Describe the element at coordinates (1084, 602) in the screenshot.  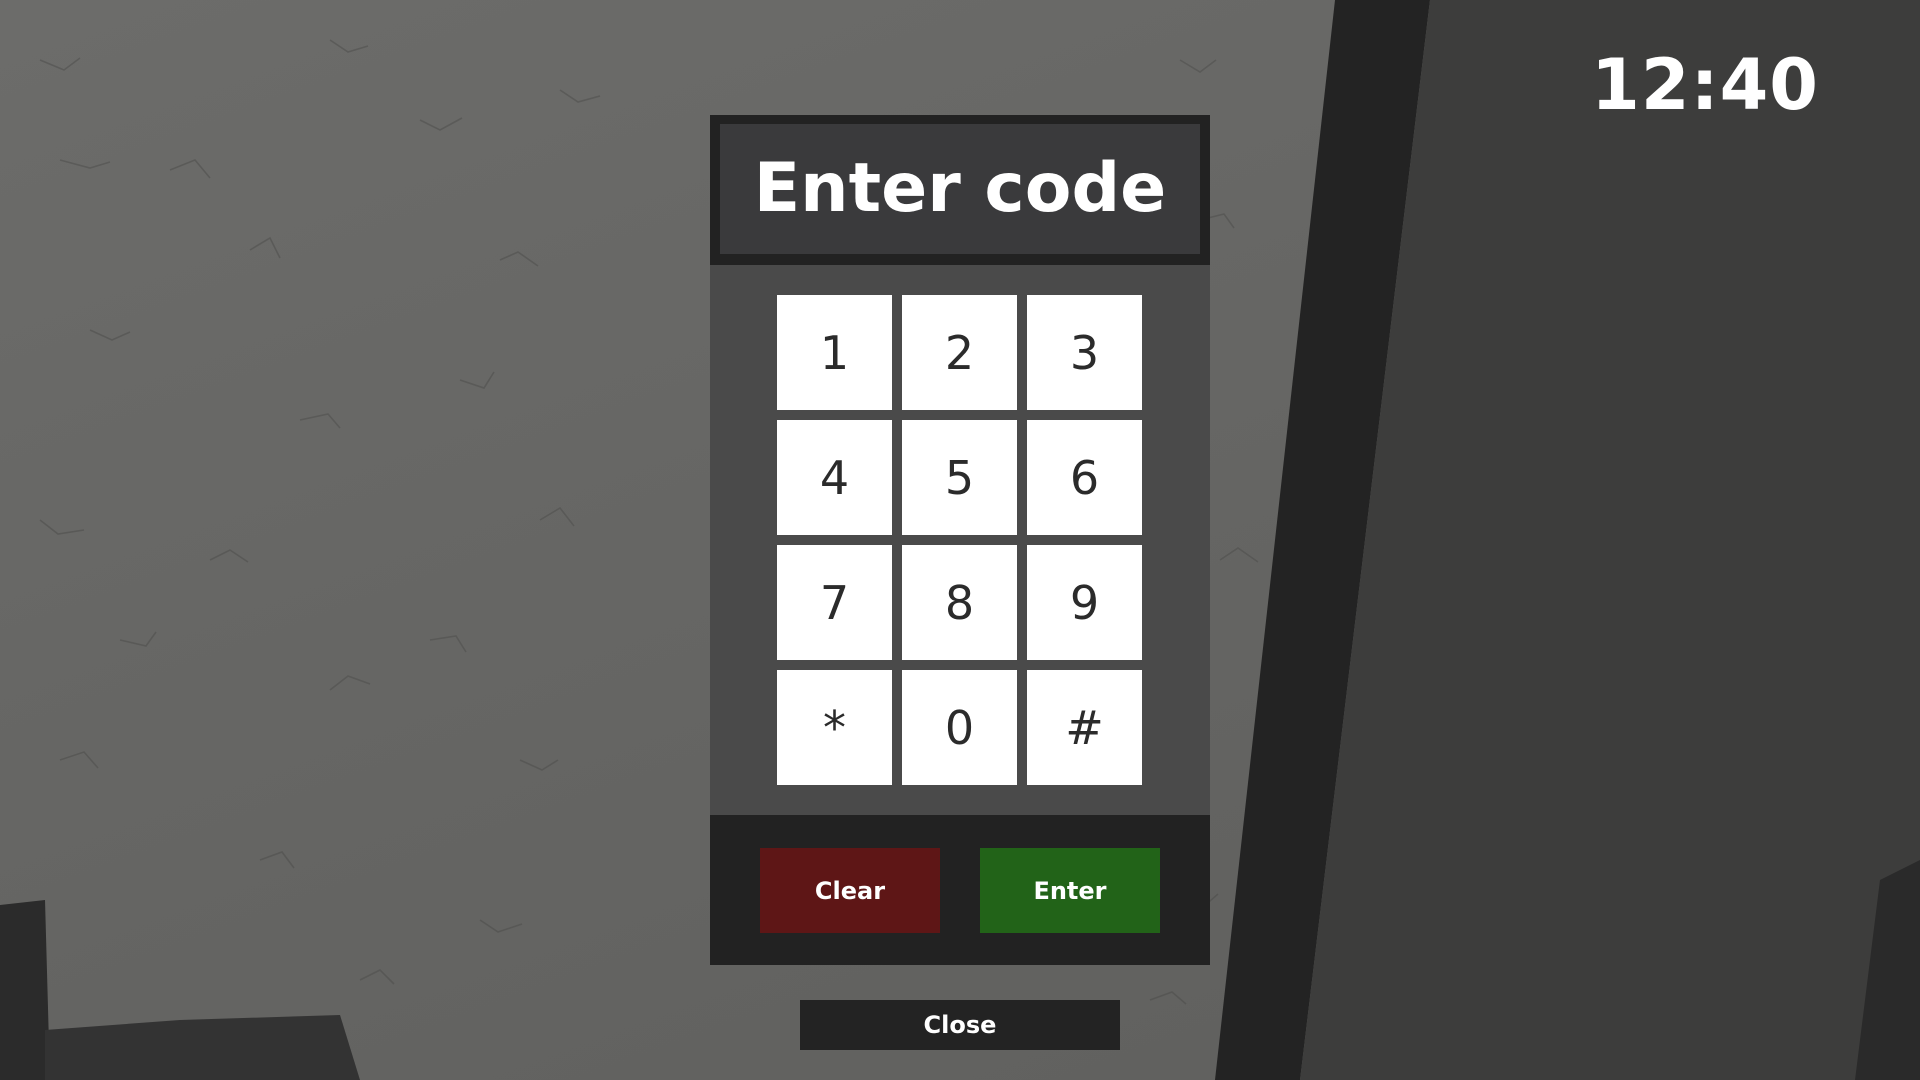
I see `key-9: 9` at that location.